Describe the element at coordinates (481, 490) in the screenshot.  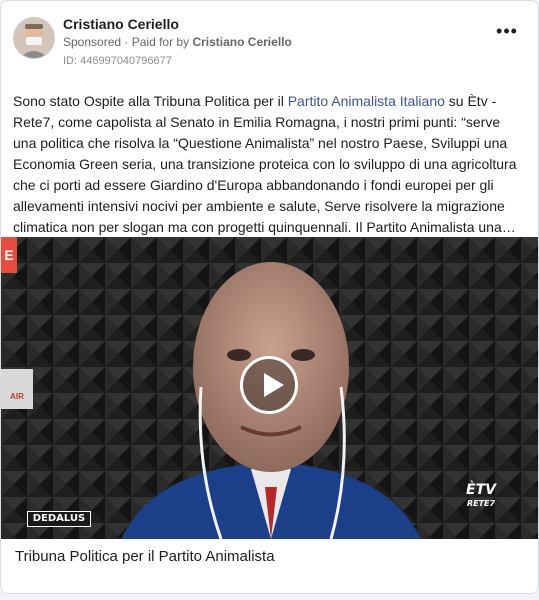
I see `etv-logo-main: ÈTV` at that location.